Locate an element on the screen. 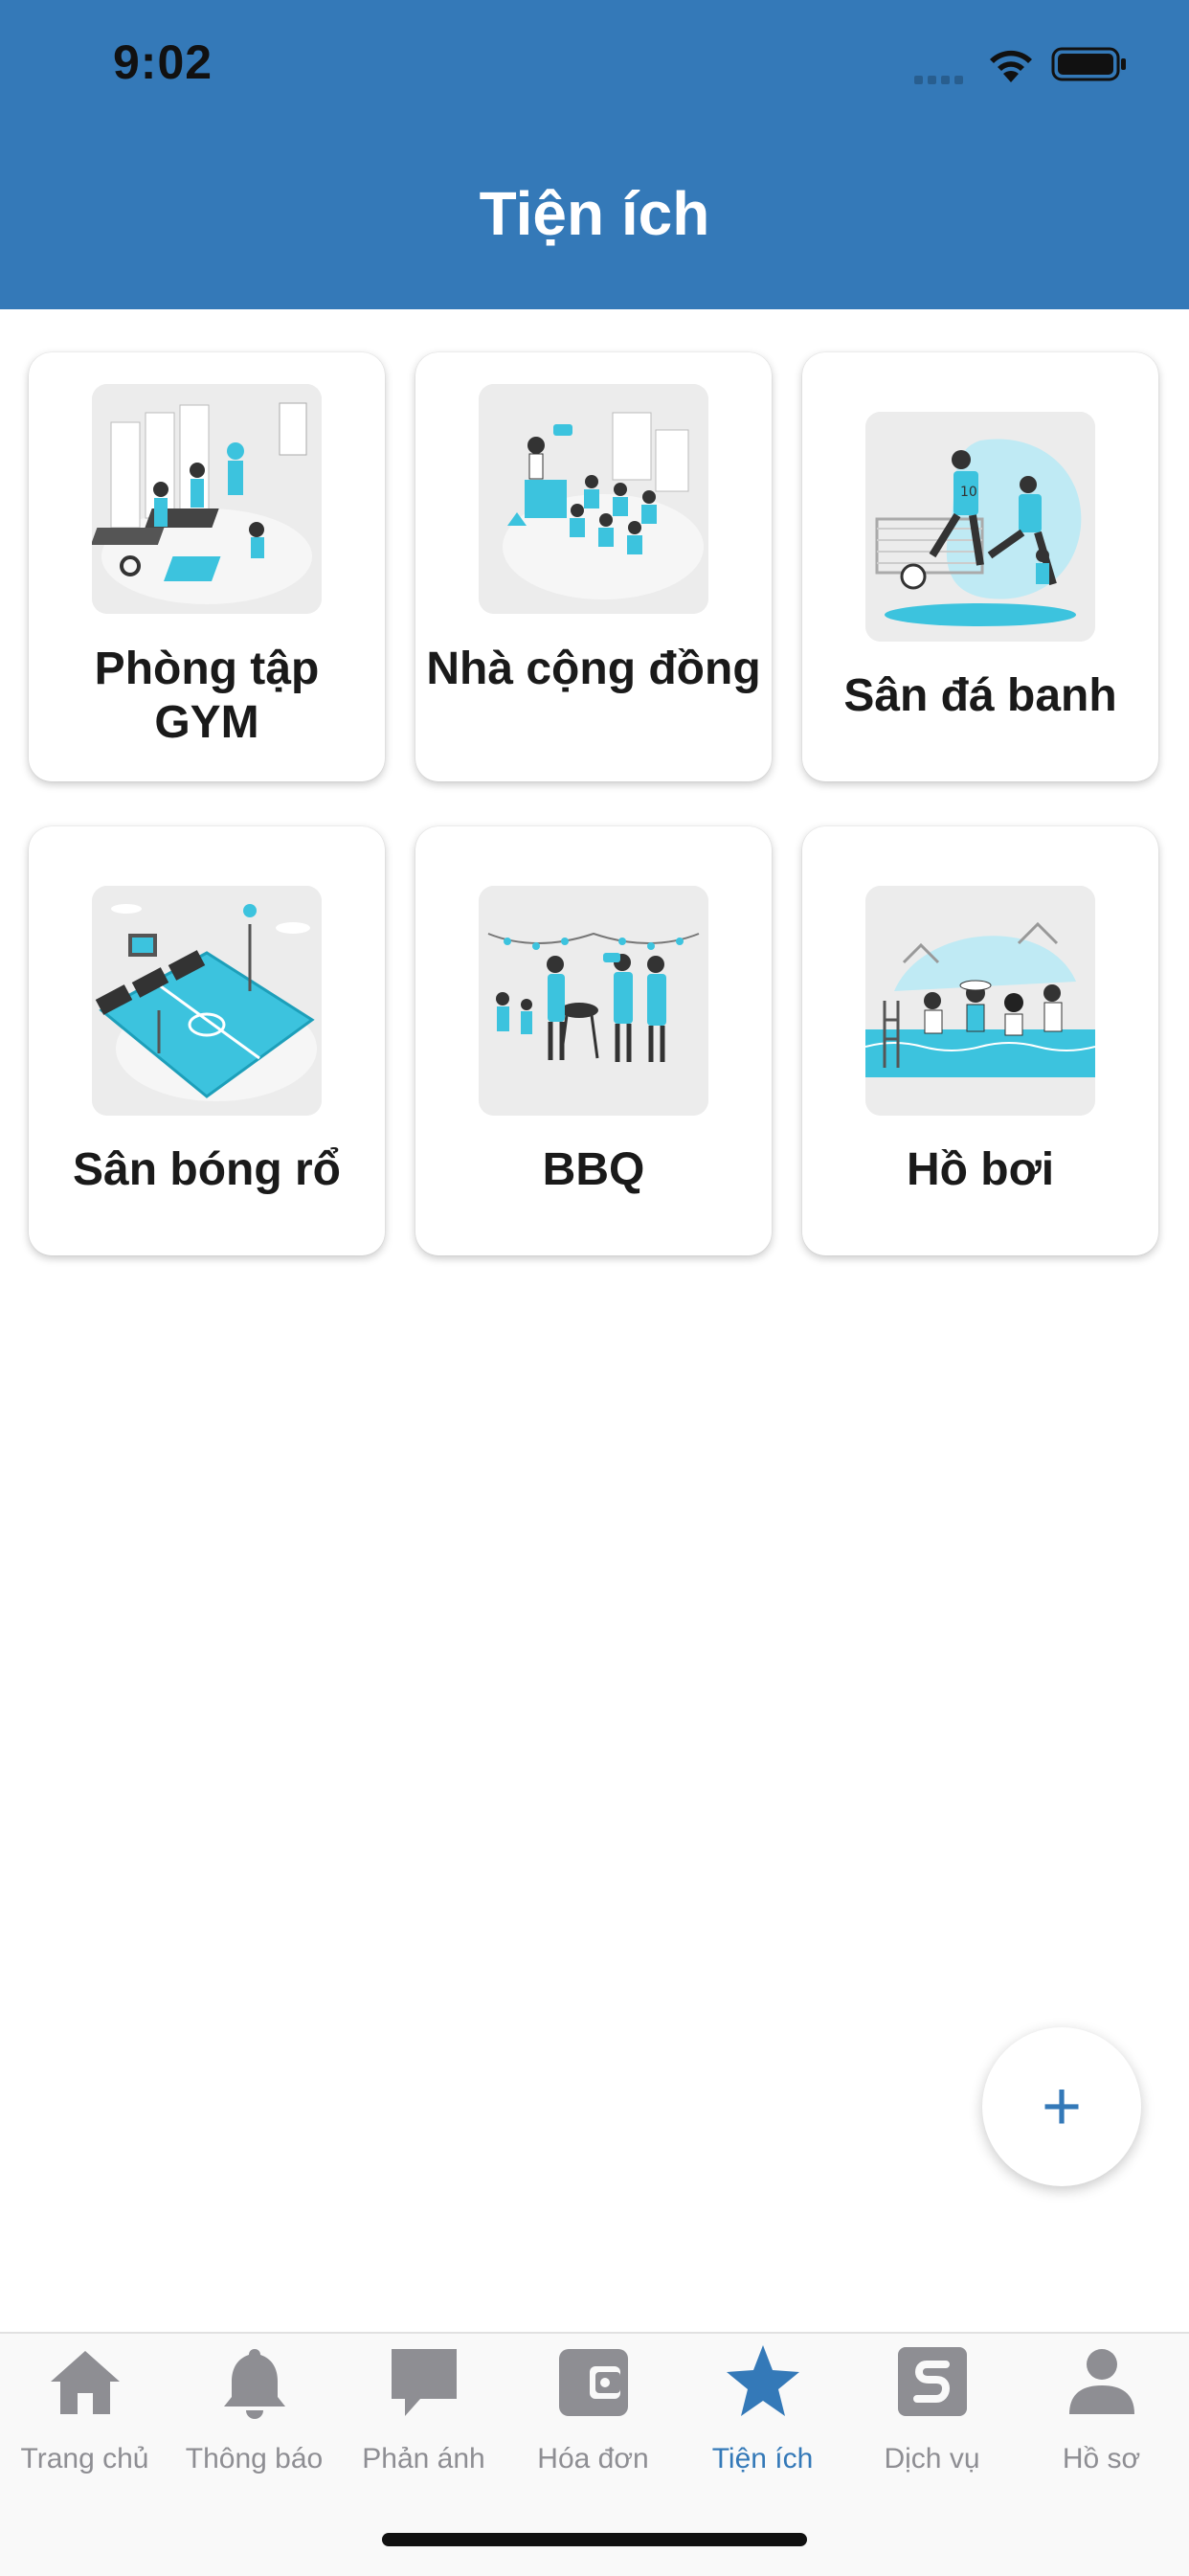  utility-card-bbq: BBQ is located at coordinates (593, 1040).